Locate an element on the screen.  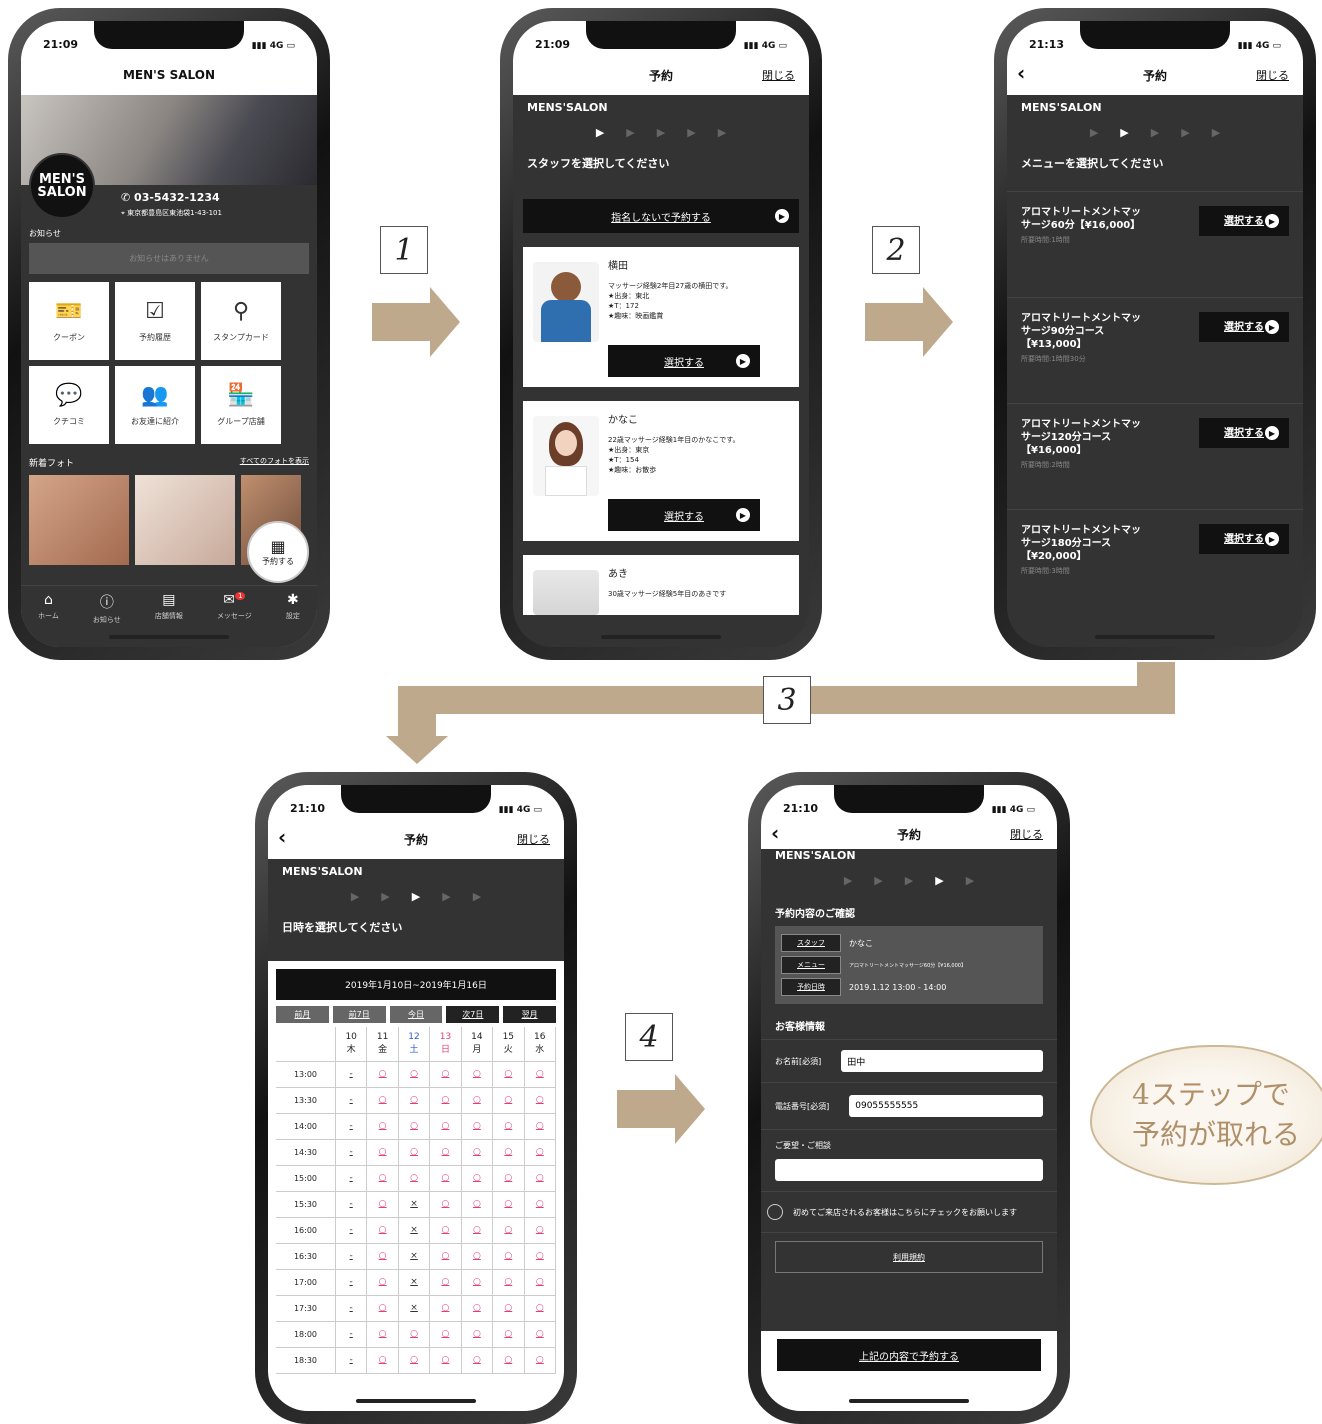
coupon-tile: 🎫 クーポン is located at coordinates (69, 321).